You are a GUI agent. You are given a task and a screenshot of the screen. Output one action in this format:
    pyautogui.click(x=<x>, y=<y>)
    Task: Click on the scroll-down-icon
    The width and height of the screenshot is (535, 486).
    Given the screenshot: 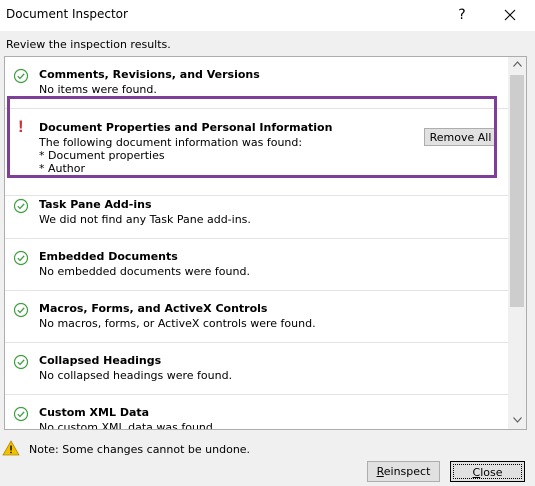 What is the action you would take?
    pyautogui.click(x=517, y=421)
    